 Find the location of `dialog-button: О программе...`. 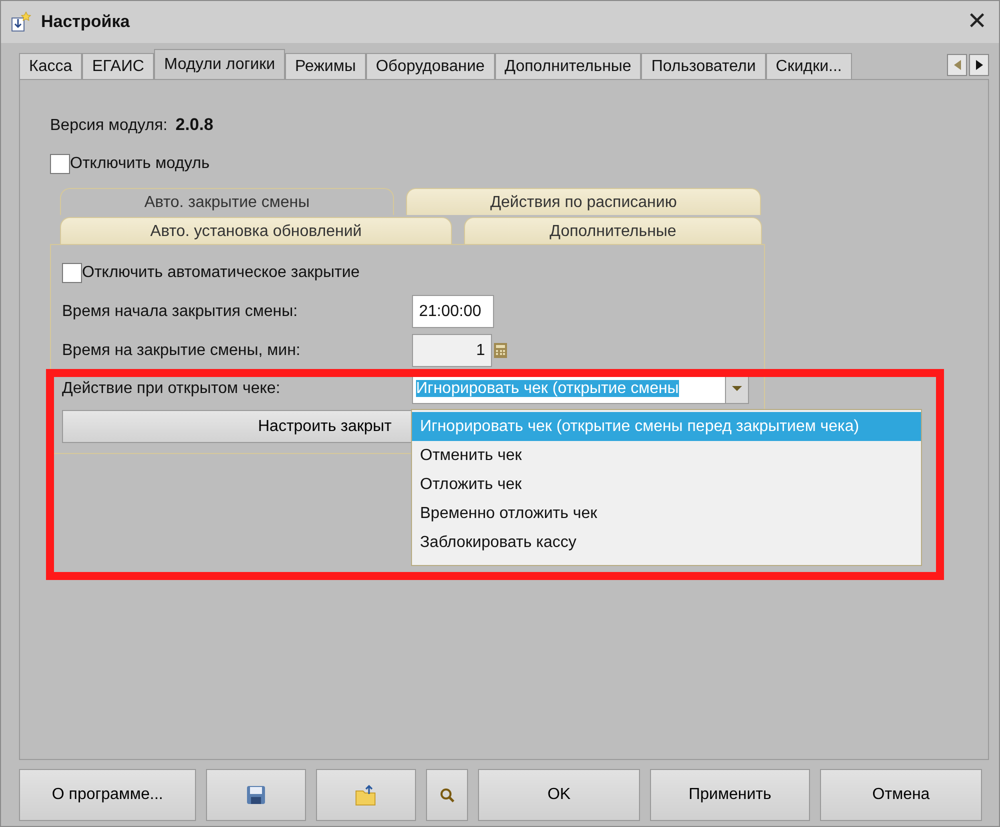

dialog-button: О программе... is located at coordinates (107, 795).